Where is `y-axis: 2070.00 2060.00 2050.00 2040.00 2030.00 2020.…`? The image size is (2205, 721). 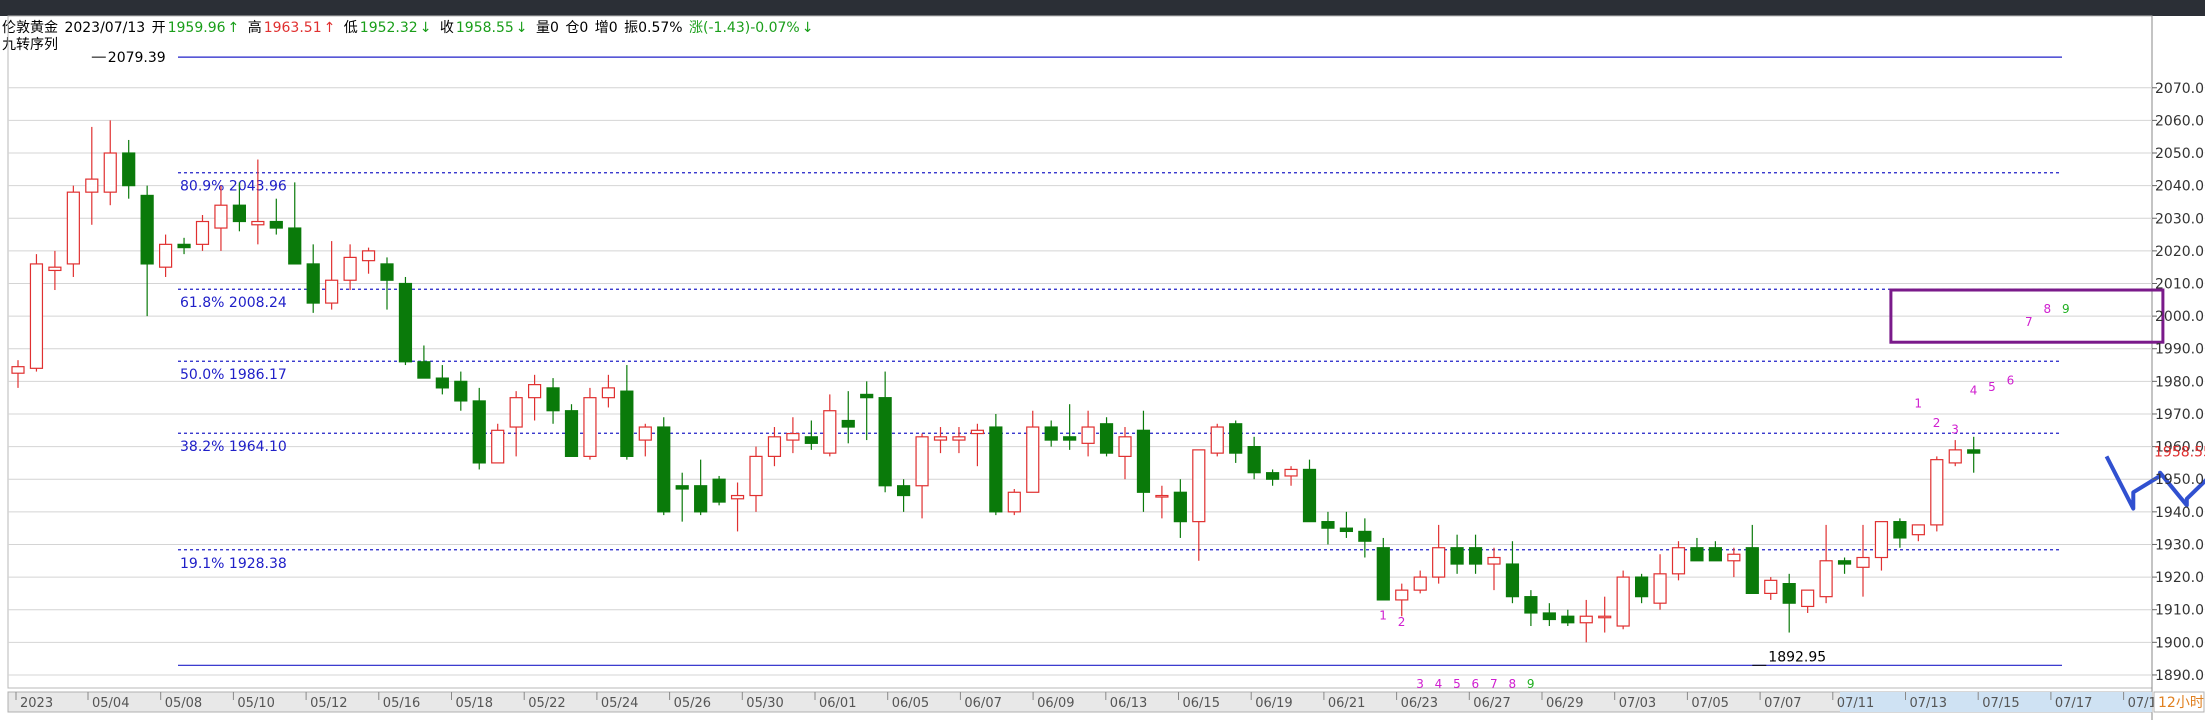 y-axis: 2070.00 2060.00 2050.00 2040.00 2030.00 2020.… is located at coordinates (2178, 382).